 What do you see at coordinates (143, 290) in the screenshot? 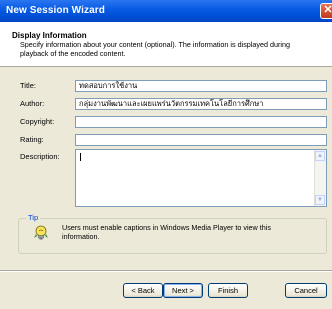
I see `back-button: < Back` at bounding box center [143, 290].